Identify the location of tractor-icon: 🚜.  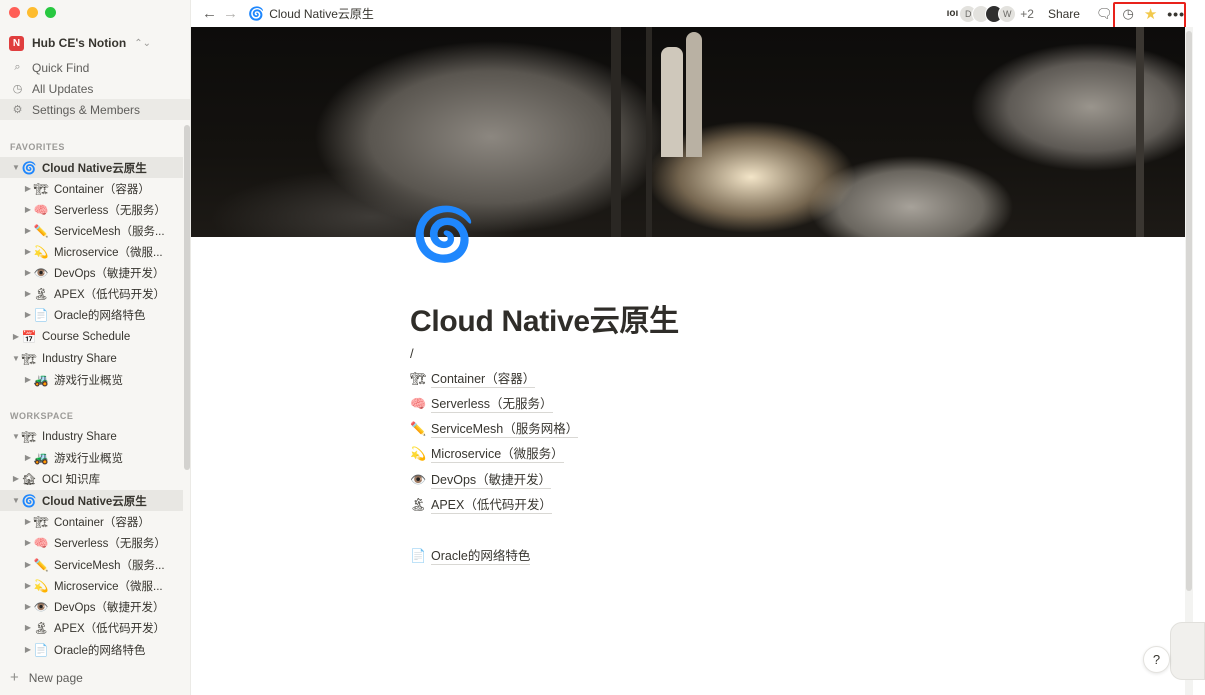
(41, 379).